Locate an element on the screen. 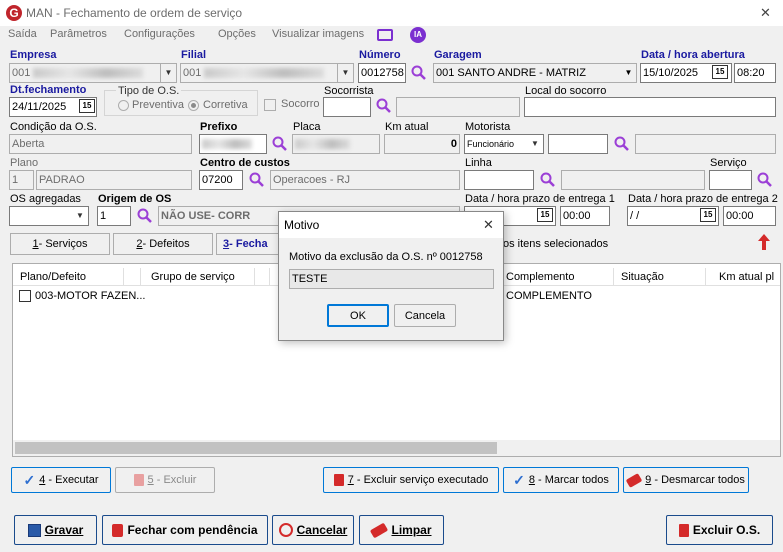 The image size is (783, 552). menu-saida: Saída is located at coordinates (22, 34).